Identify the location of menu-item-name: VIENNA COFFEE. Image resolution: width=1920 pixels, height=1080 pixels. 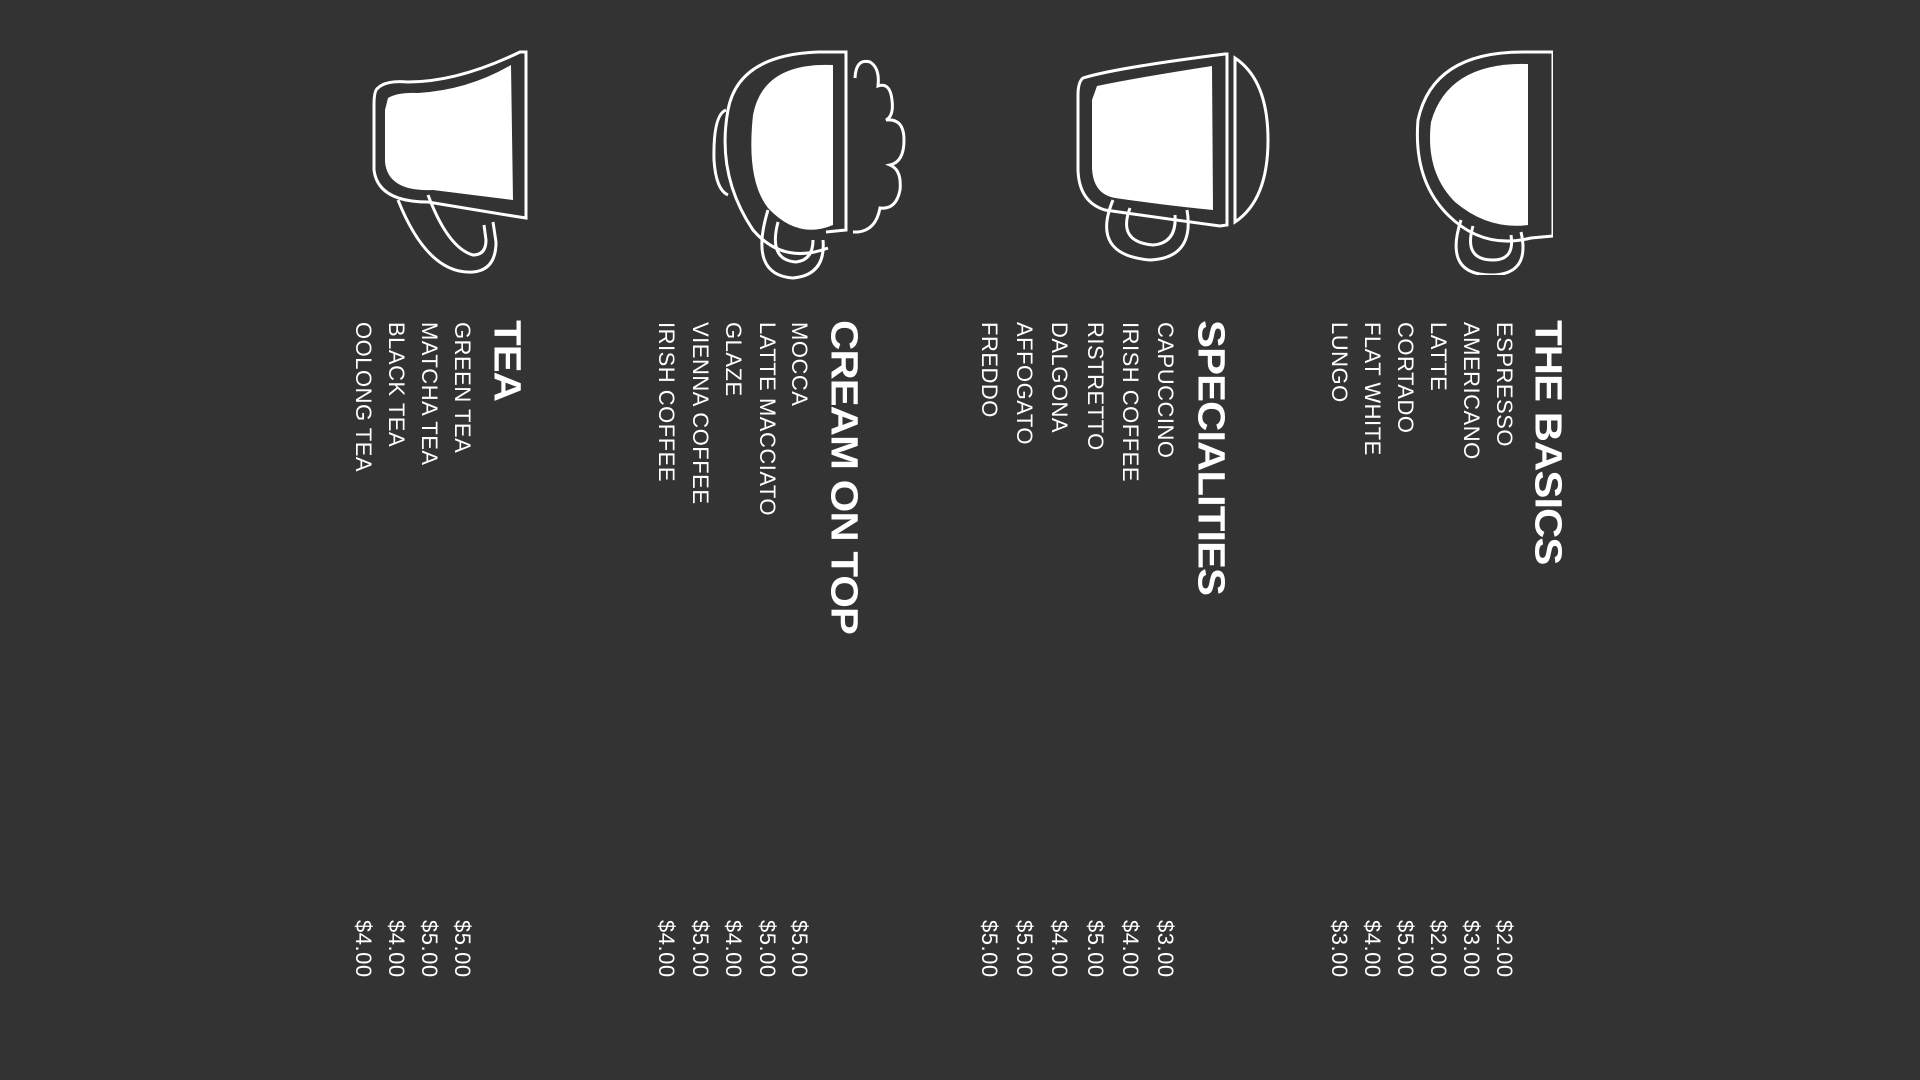
(700, 413).